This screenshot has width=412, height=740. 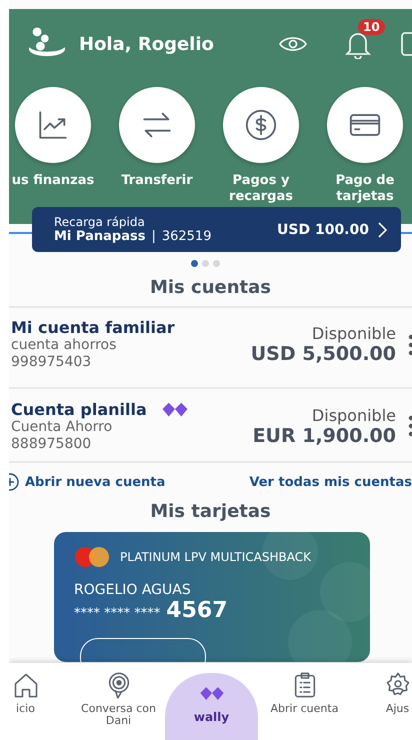 I want to click on action-label: Transferir, so click(x=157, y=181).